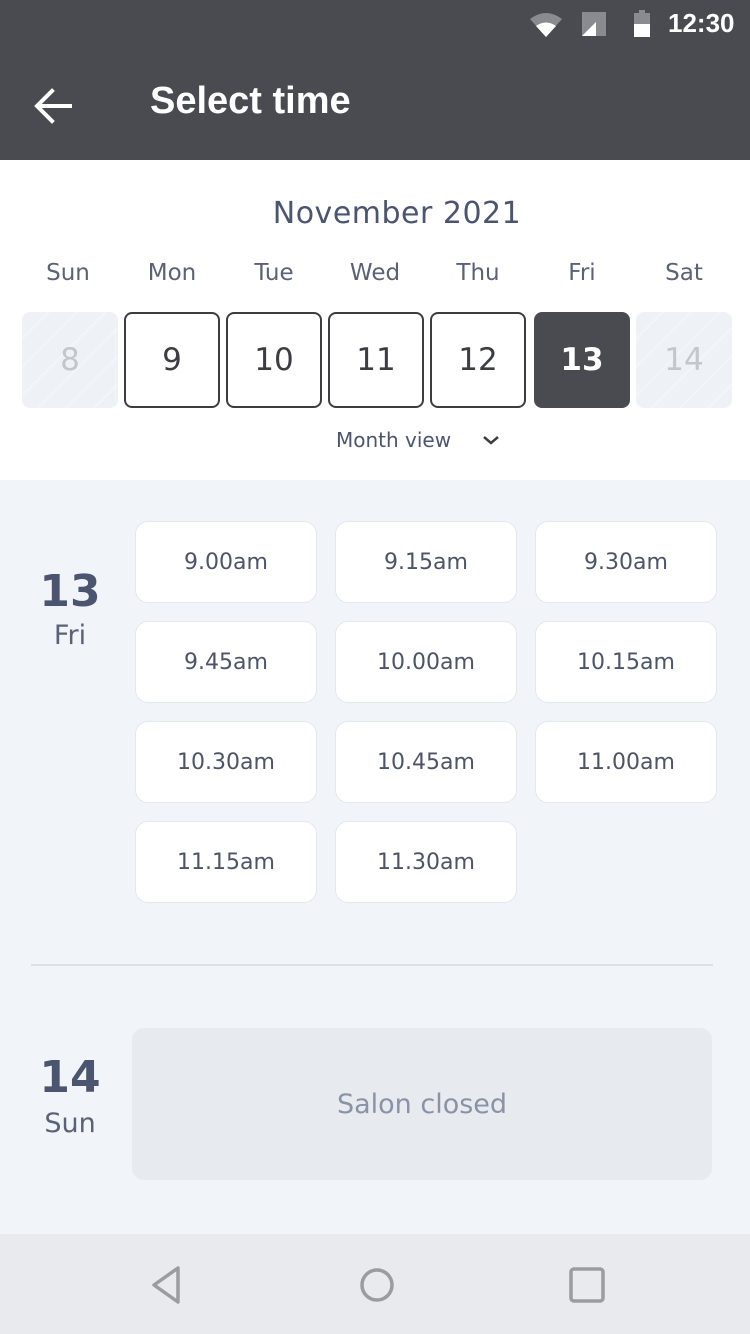 The width and height of the screenshot is (750, 1334). What do you see at coordinates (478, 273) in the screenshot?
I see `weekday-label: Thu` at bounding box center [478, 273].